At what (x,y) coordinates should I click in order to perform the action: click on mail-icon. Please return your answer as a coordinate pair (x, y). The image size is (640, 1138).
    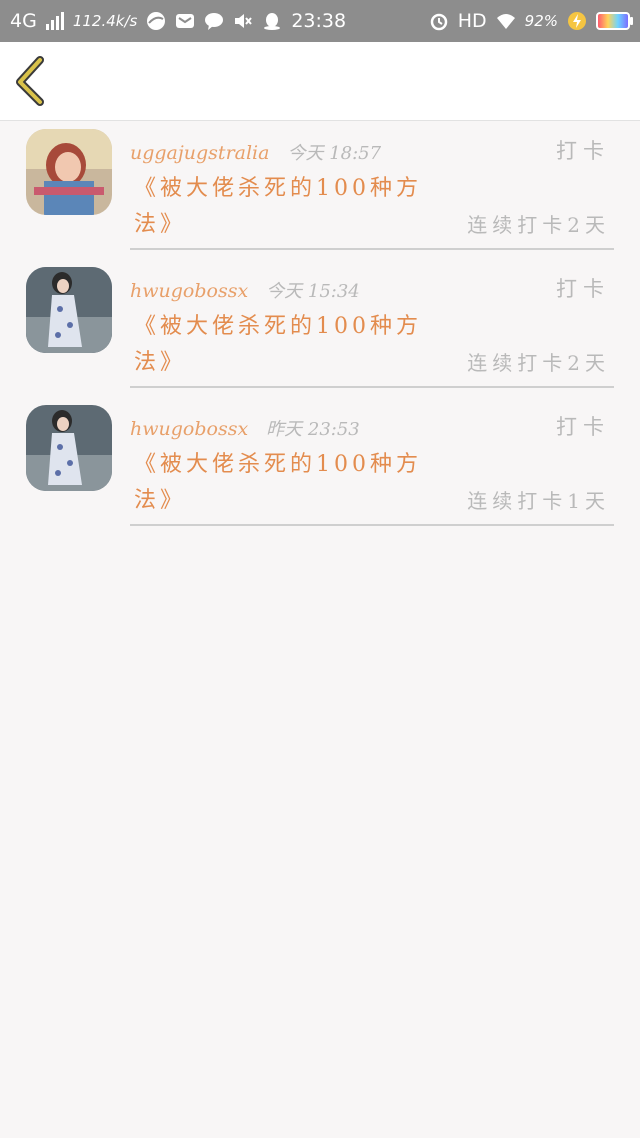
    Looking at the image, I should click on (185, 21).